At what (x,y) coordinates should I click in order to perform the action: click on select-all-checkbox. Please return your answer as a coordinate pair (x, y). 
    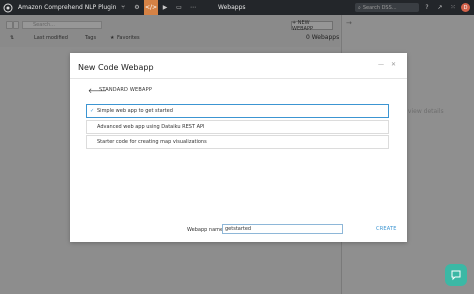
    Looking at the image, I should click on (9, 25).